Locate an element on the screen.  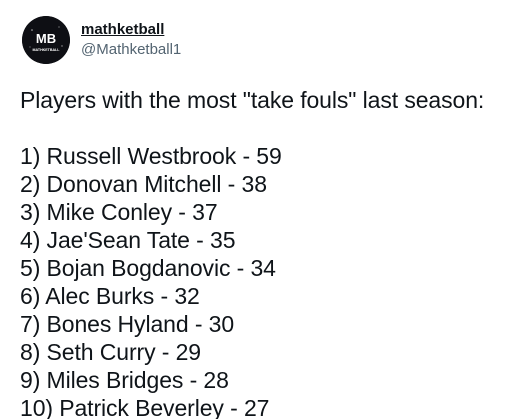
list-item: 9) Miles Bridges - 28 is located at coordinates (124, 380).